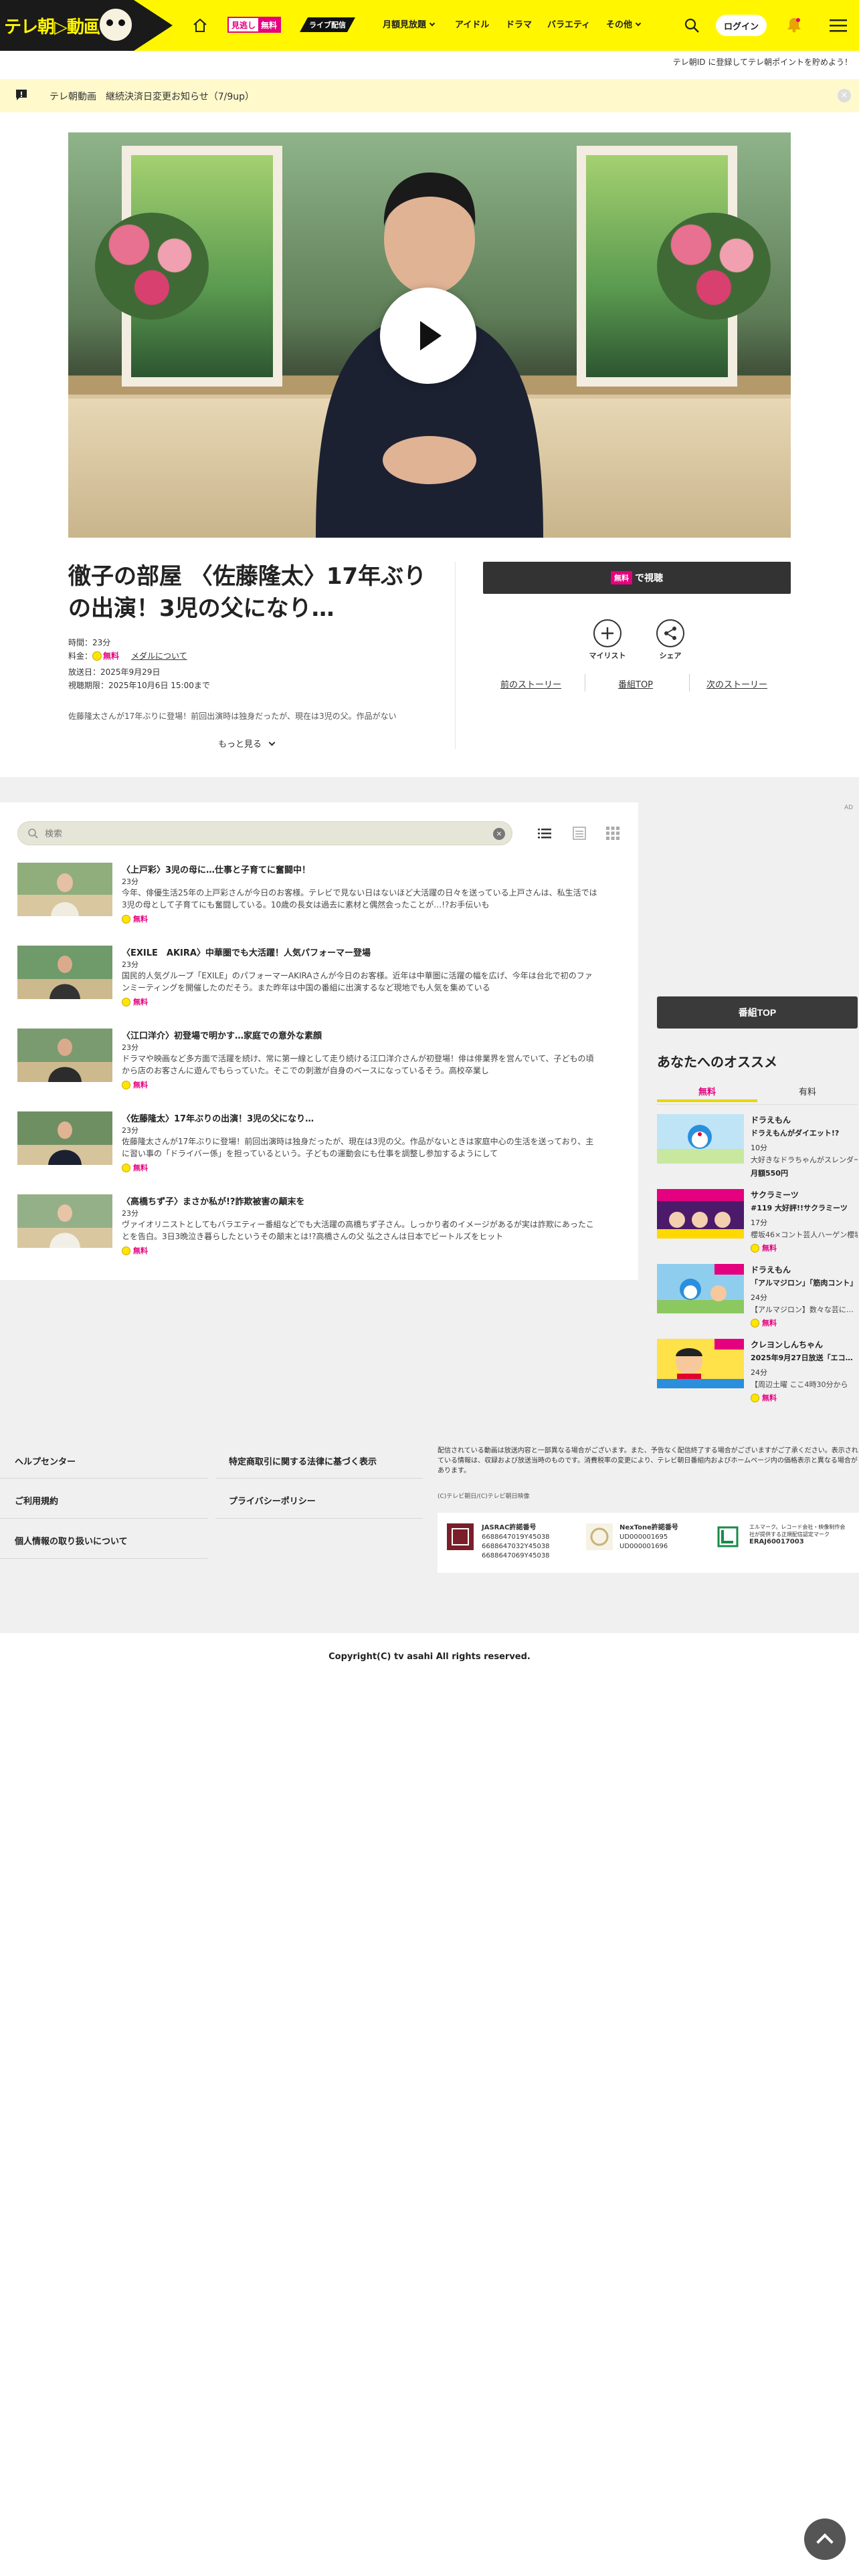 Image resolution: width=859 pixels, height=2576 pixels. Describe the element at coordinates (637, 578) in the screenshot. I see `watch-button: 無料 で視聴` at that location.